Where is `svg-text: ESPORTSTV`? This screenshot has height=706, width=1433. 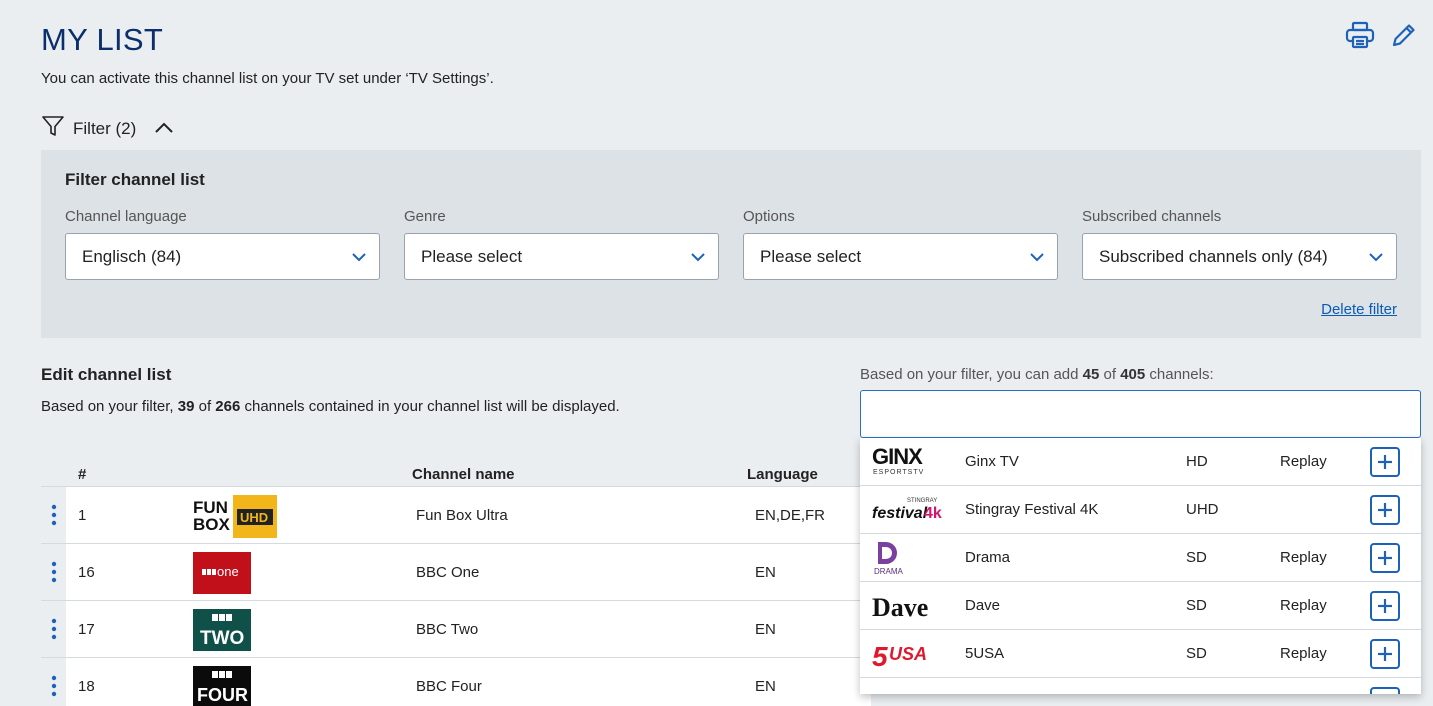 svg-text: ESPORTSTV is located at coordinates (898, 472).